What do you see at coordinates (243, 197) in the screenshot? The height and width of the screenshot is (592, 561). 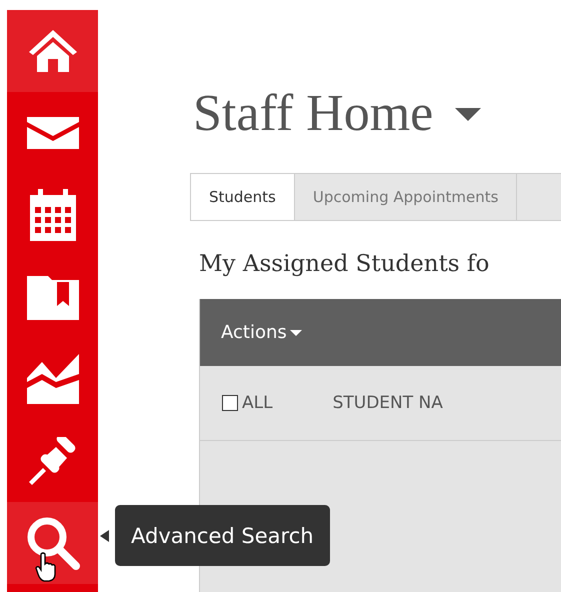 I see `tab: Students` at bounding box center [243, 197].